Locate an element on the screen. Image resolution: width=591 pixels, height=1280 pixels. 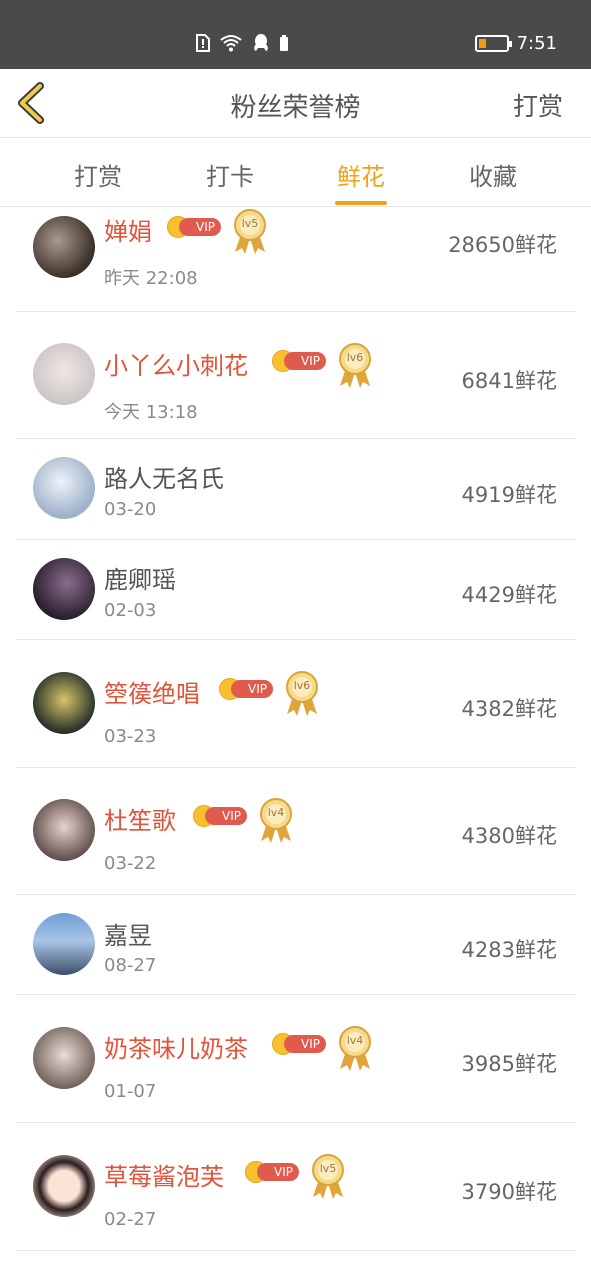
list-item: 婵娟 VIP lv5 昨天 22:08 28650鲜花 is located at coordinates (295, 260).